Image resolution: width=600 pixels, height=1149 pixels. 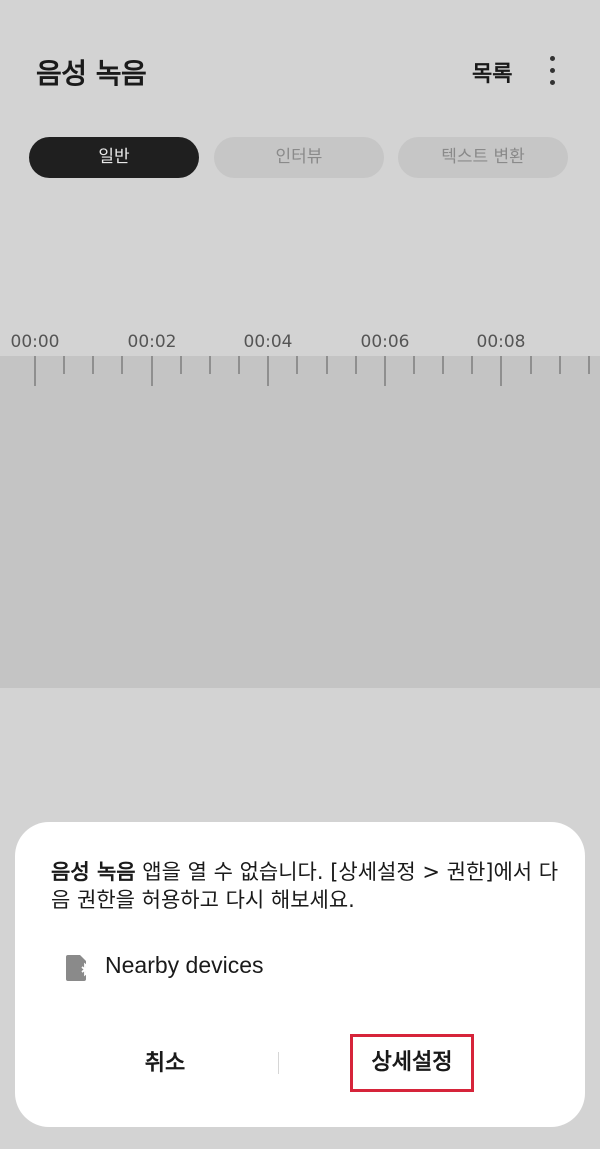 I want to click on app-header: 음성 녹음 목록, so click(x=300, y=70).